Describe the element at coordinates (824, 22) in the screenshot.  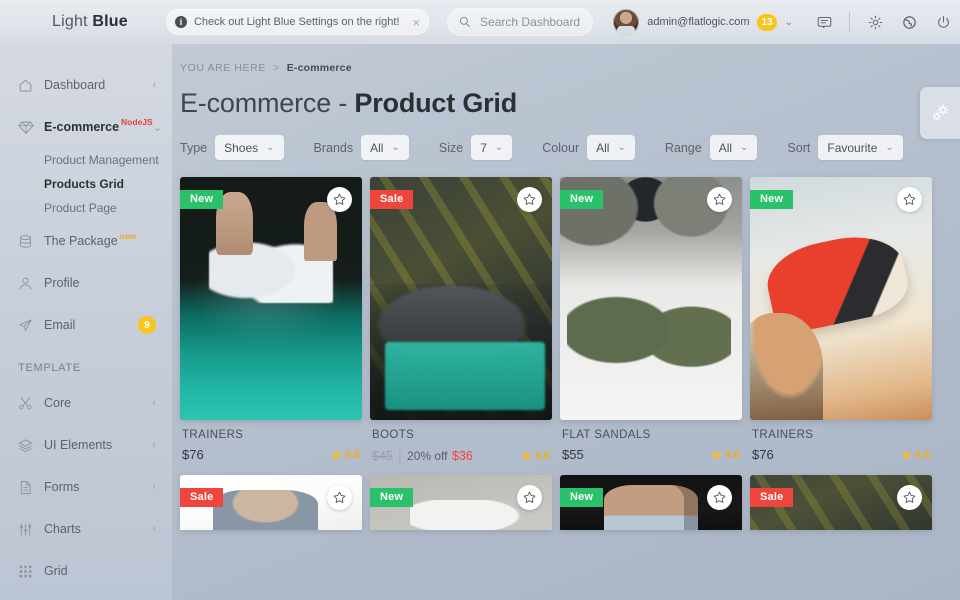
I see `chat-icon` at that location.